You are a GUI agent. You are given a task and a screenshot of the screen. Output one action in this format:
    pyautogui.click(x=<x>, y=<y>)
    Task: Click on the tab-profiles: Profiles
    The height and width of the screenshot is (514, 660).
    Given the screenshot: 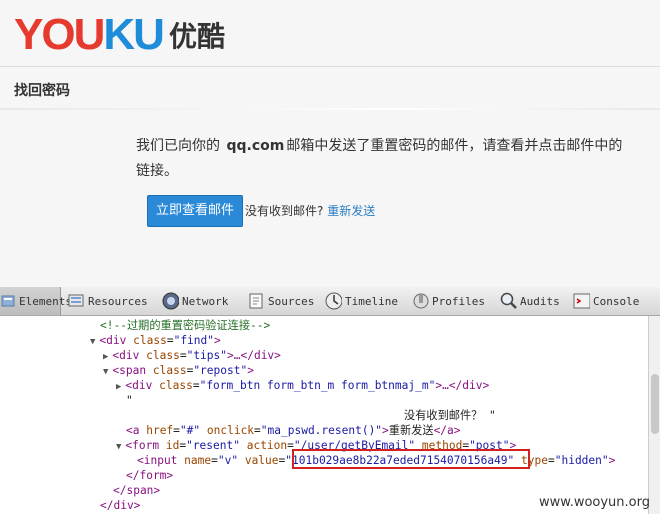 What is the action you would take?
    pyautogui.click(x=448, y=301)
    